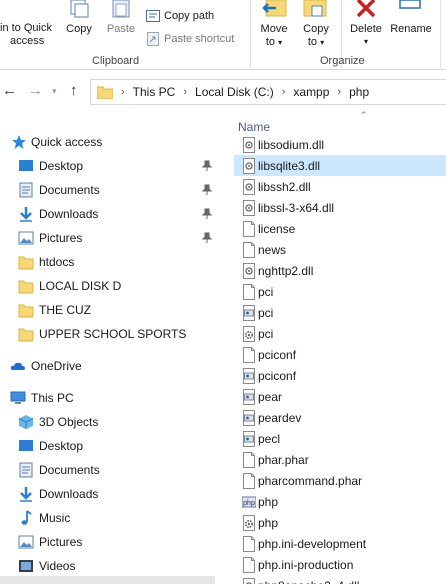 This screenshot has width=446, height=584. What do you see at coordinates (340, 228) in the screenshot?
I see `file-row: license` at bounding box center [340, 228].